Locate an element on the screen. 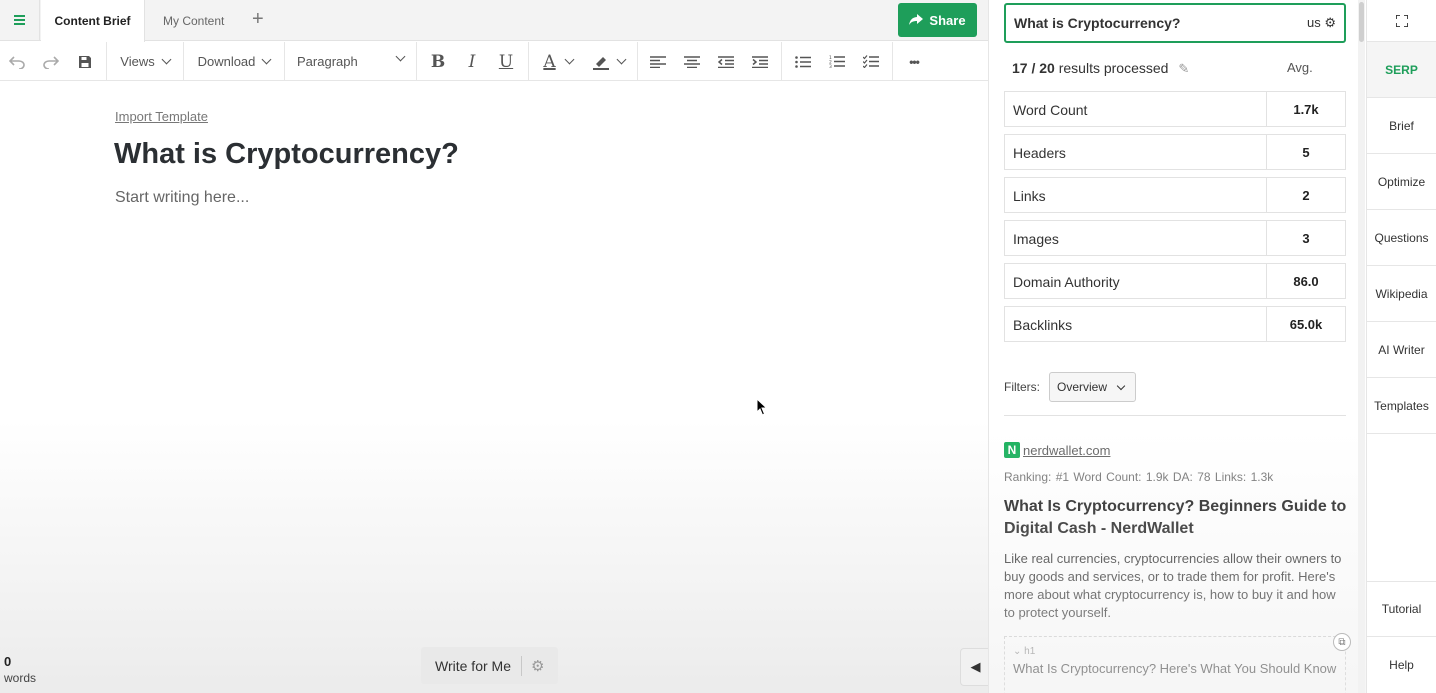 Image resolution: width=1436 pixels, height=693 pixels. nav-label: Optimize is located at coordinates (1401, 181).